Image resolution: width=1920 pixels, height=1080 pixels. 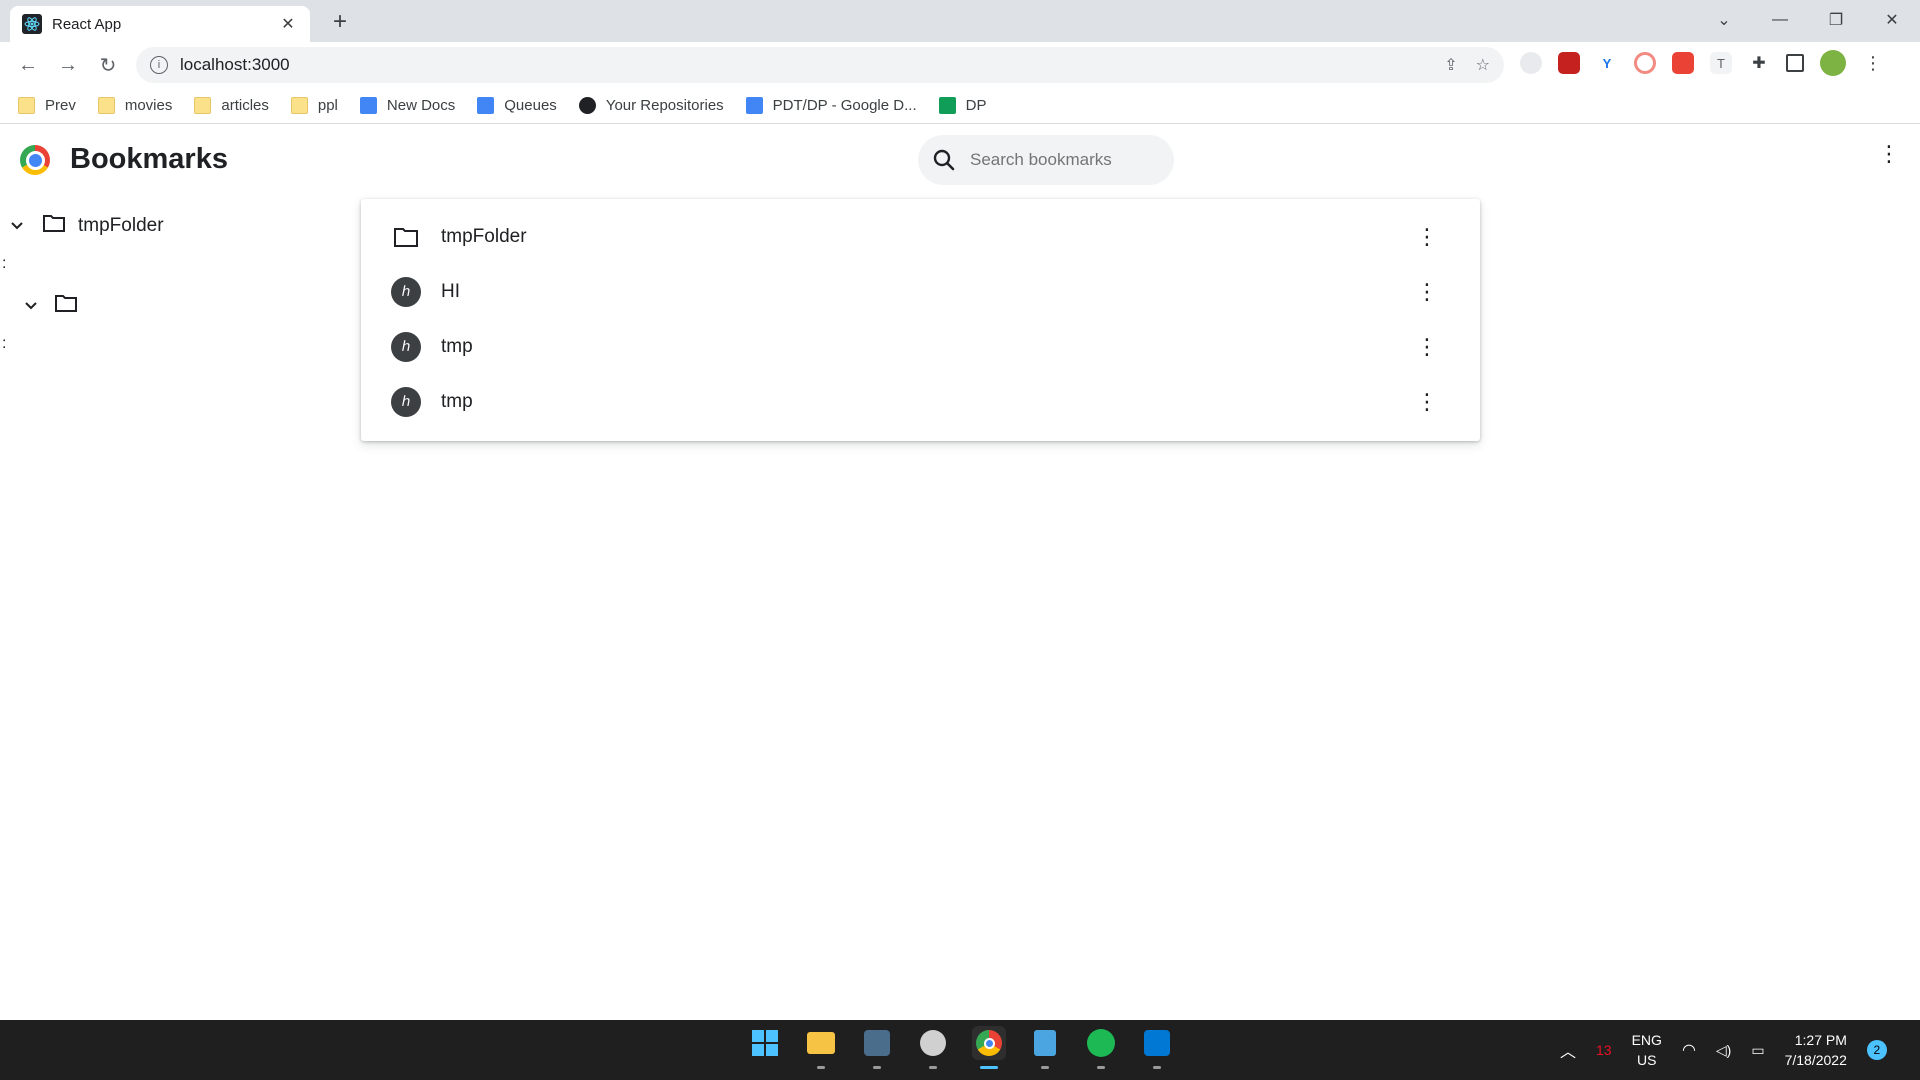 I want to click on star-icon: ☆, so click(x=1483, y=65).